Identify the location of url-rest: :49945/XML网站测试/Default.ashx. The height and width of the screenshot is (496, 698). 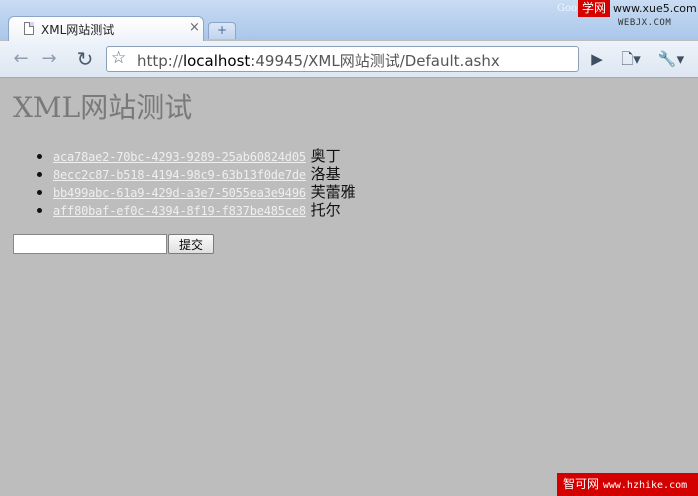
(375, 61).